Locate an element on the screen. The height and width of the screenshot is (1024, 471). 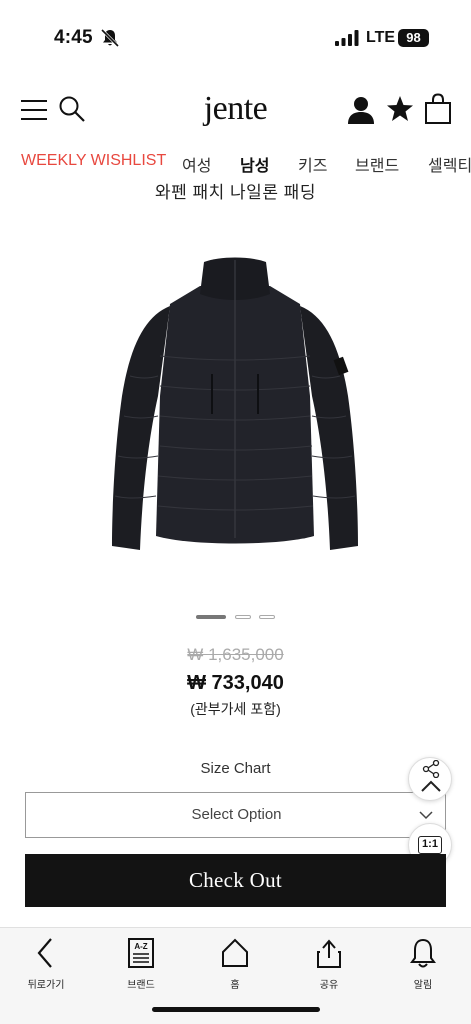
ratio-label: 1:1 is located at coordinates (430, 845).